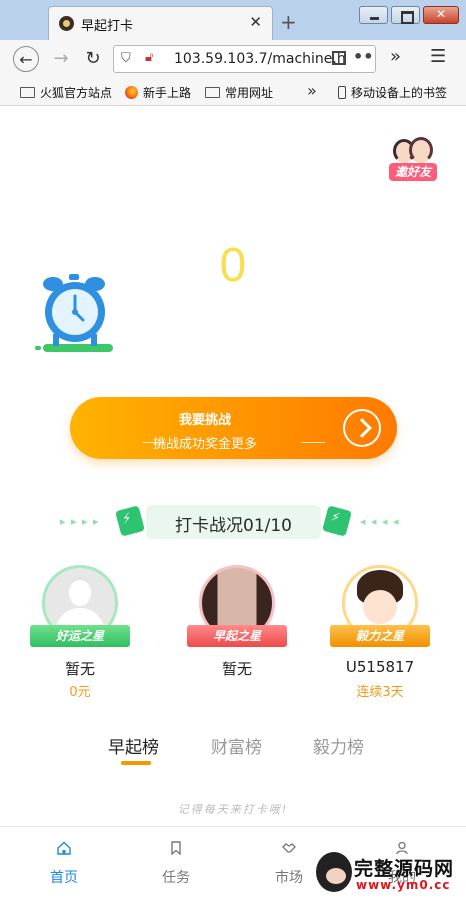 The width and height of the screenshot is (466, 902). Describe the element at coordinates (239, 92) in the screenshot. I see `bookmark-item: 常用网址` at that location.